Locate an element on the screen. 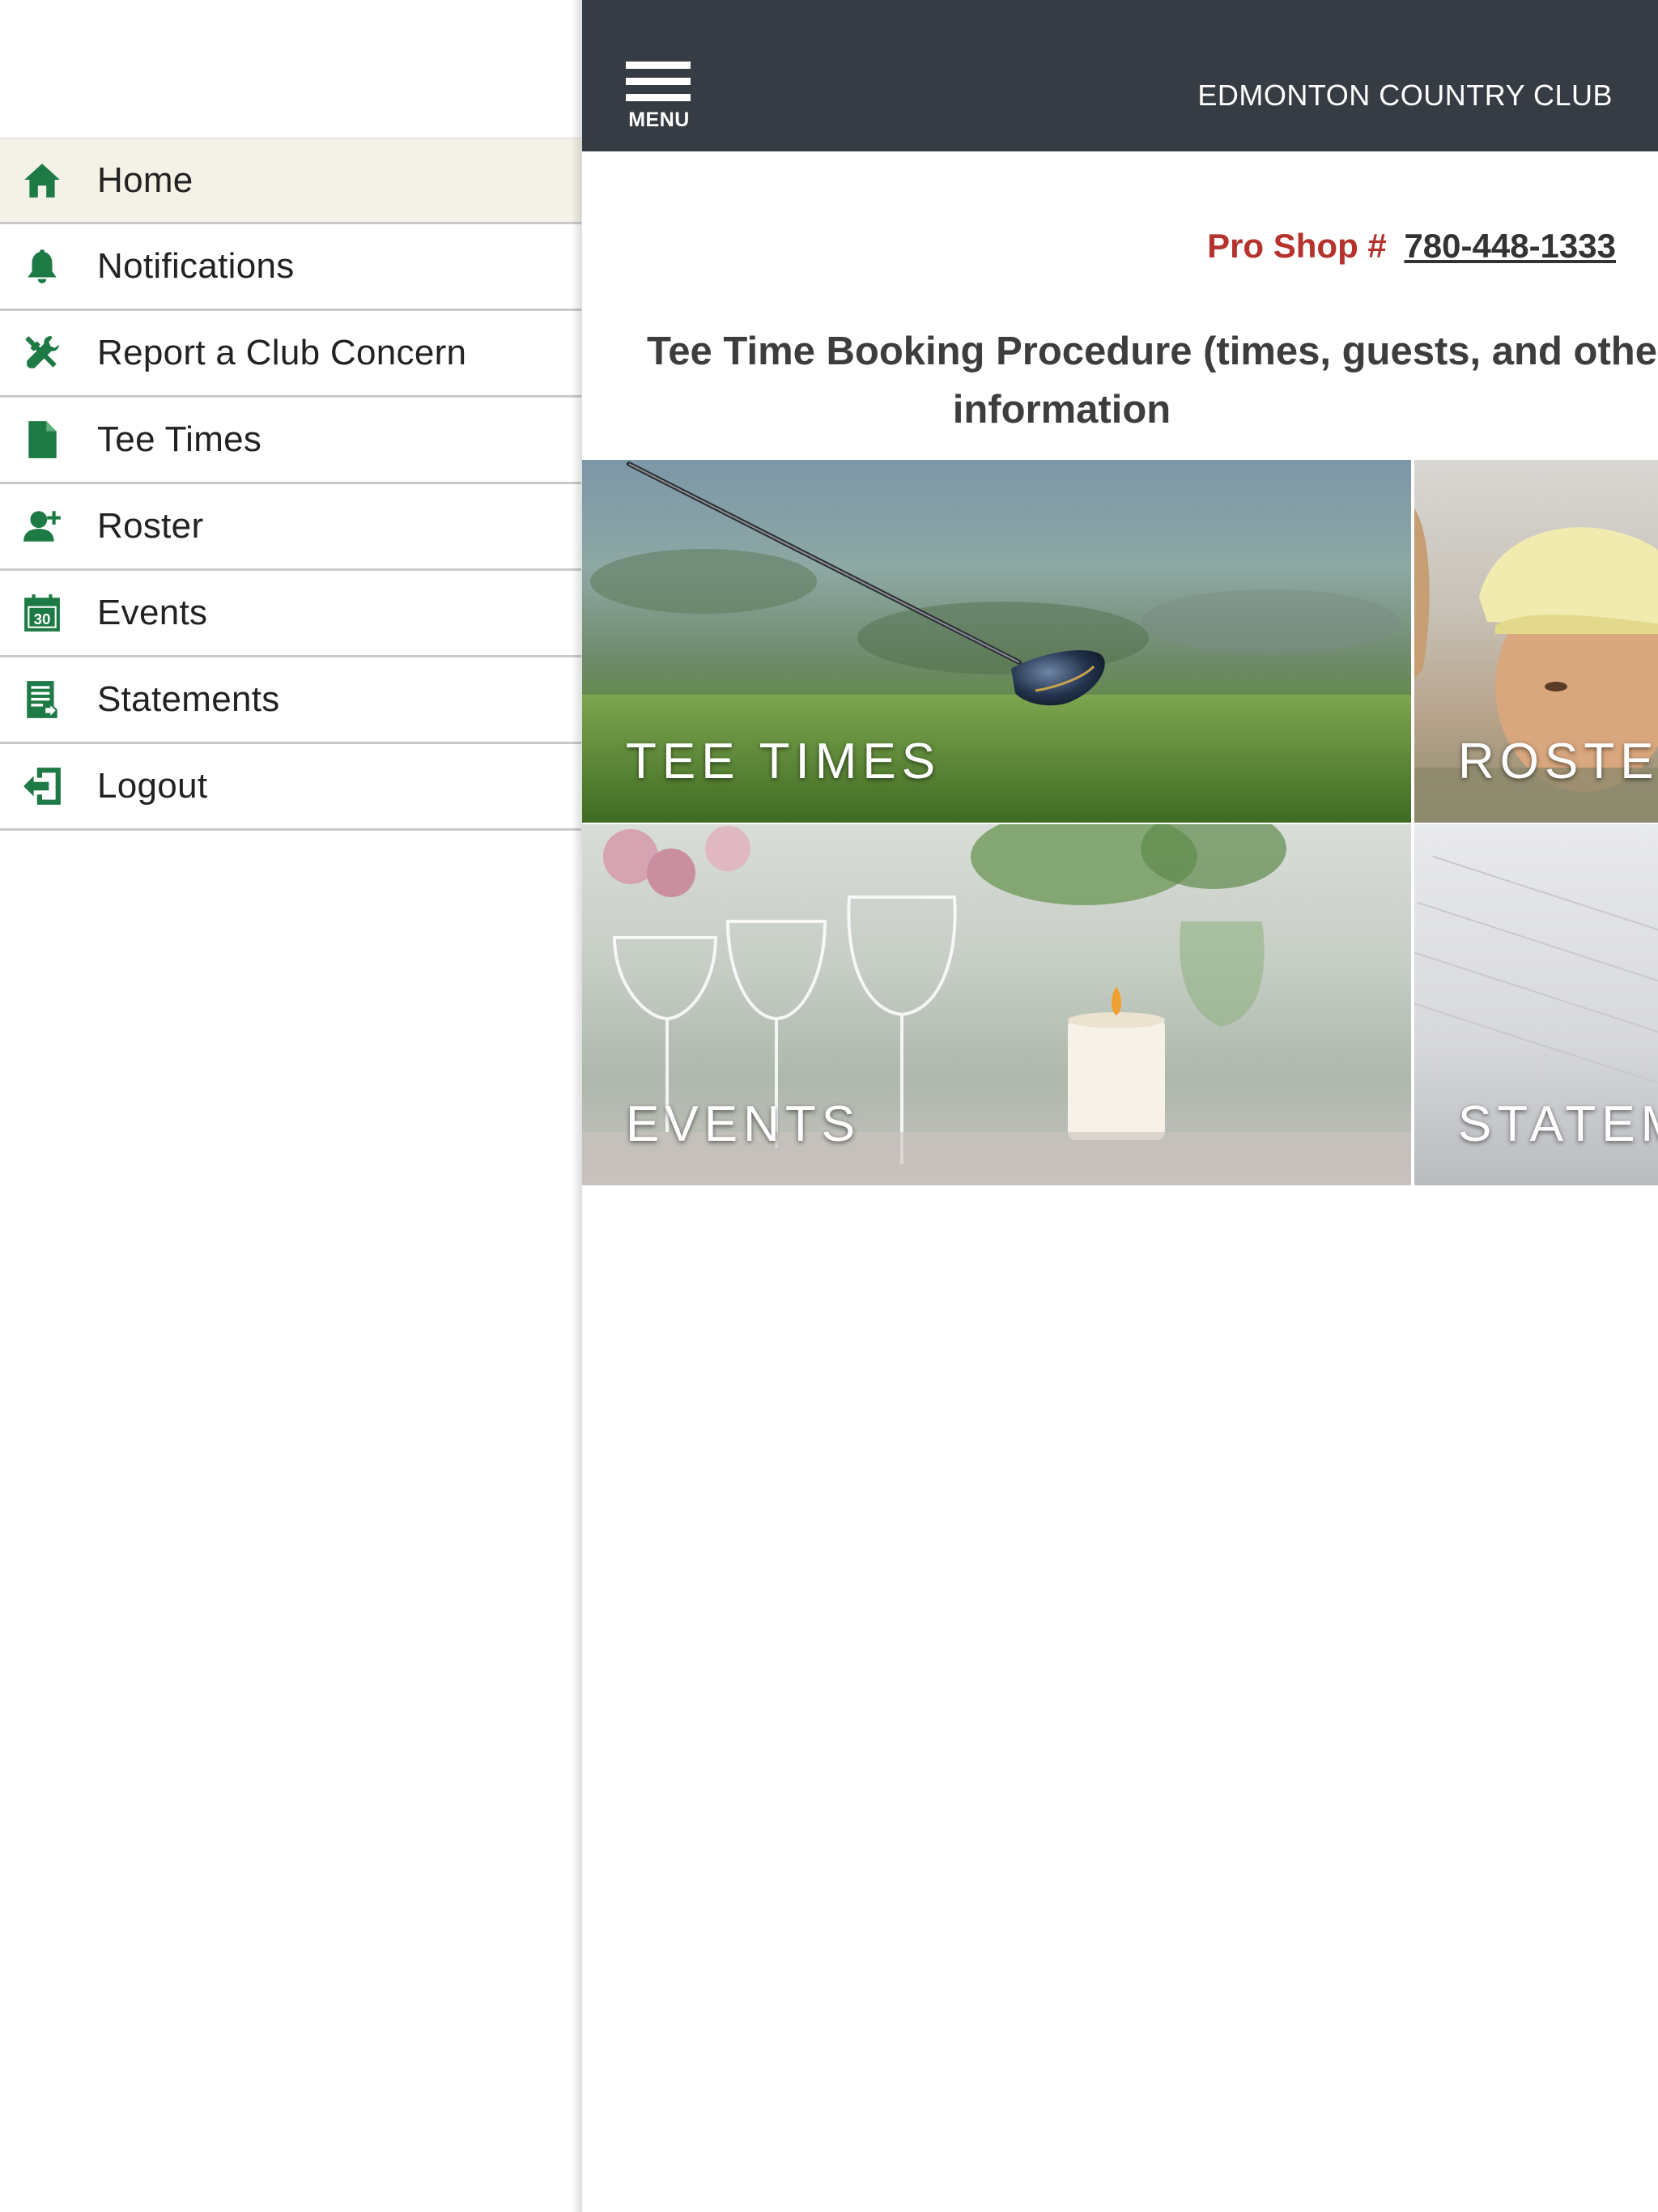 This screenshot has width=1658, height=2212. sidebar-item-label: Tee Times is located at coordinates (179, 439).